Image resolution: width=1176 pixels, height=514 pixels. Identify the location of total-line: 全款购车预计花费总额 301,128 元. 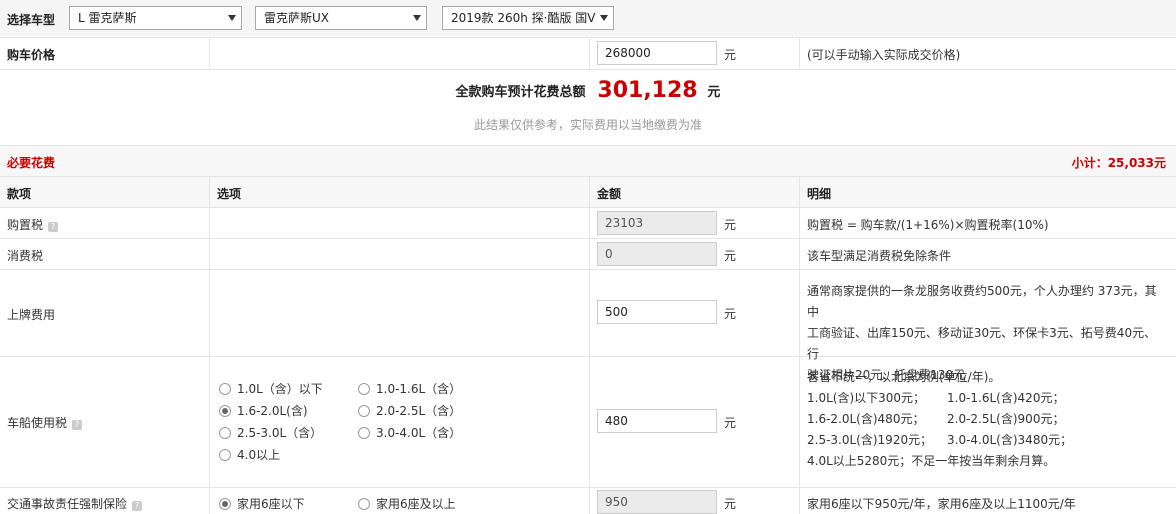
(588, 90).